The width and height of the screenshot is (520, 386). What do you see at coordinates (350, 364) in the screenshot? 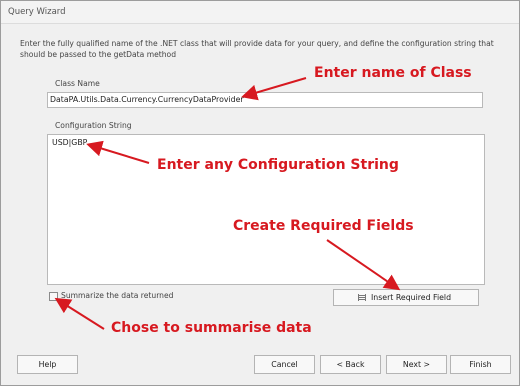
I see `back-button: < Back` at bounding box center [350, 364].